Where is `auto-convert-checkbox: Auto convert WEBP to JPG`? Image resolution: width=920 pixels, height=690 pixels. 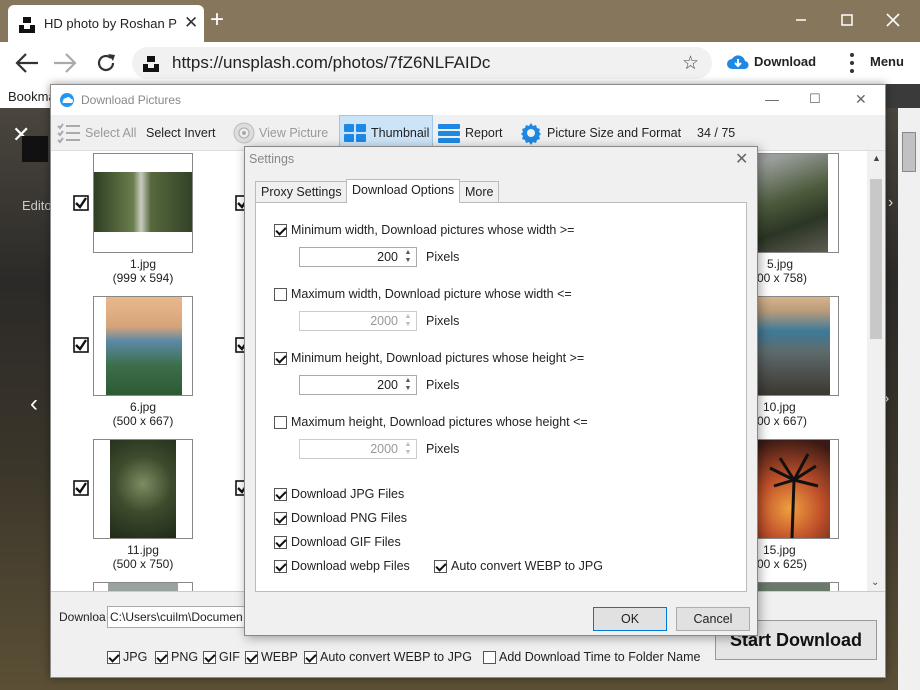 auto-convert-checkbox: Auto convert WEBP to JPG is located at coordinates (388, 657).